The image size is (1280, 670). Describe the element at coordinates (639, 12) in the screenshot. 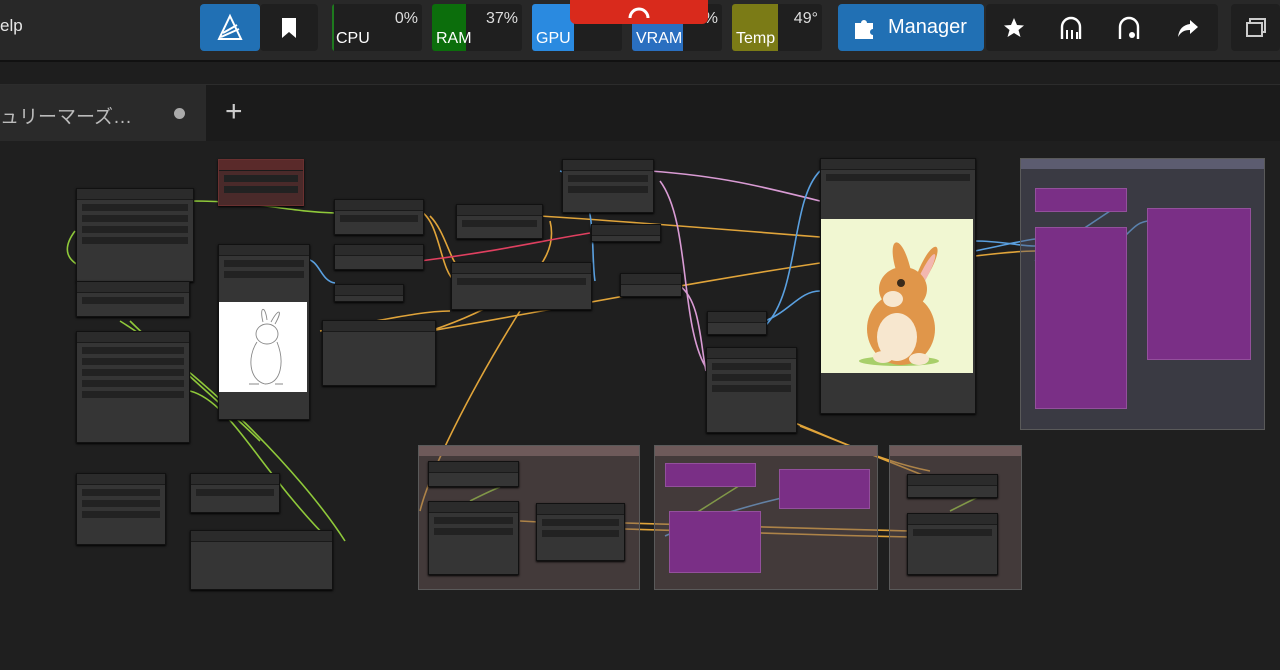

I see `notch-indicator` at that location.